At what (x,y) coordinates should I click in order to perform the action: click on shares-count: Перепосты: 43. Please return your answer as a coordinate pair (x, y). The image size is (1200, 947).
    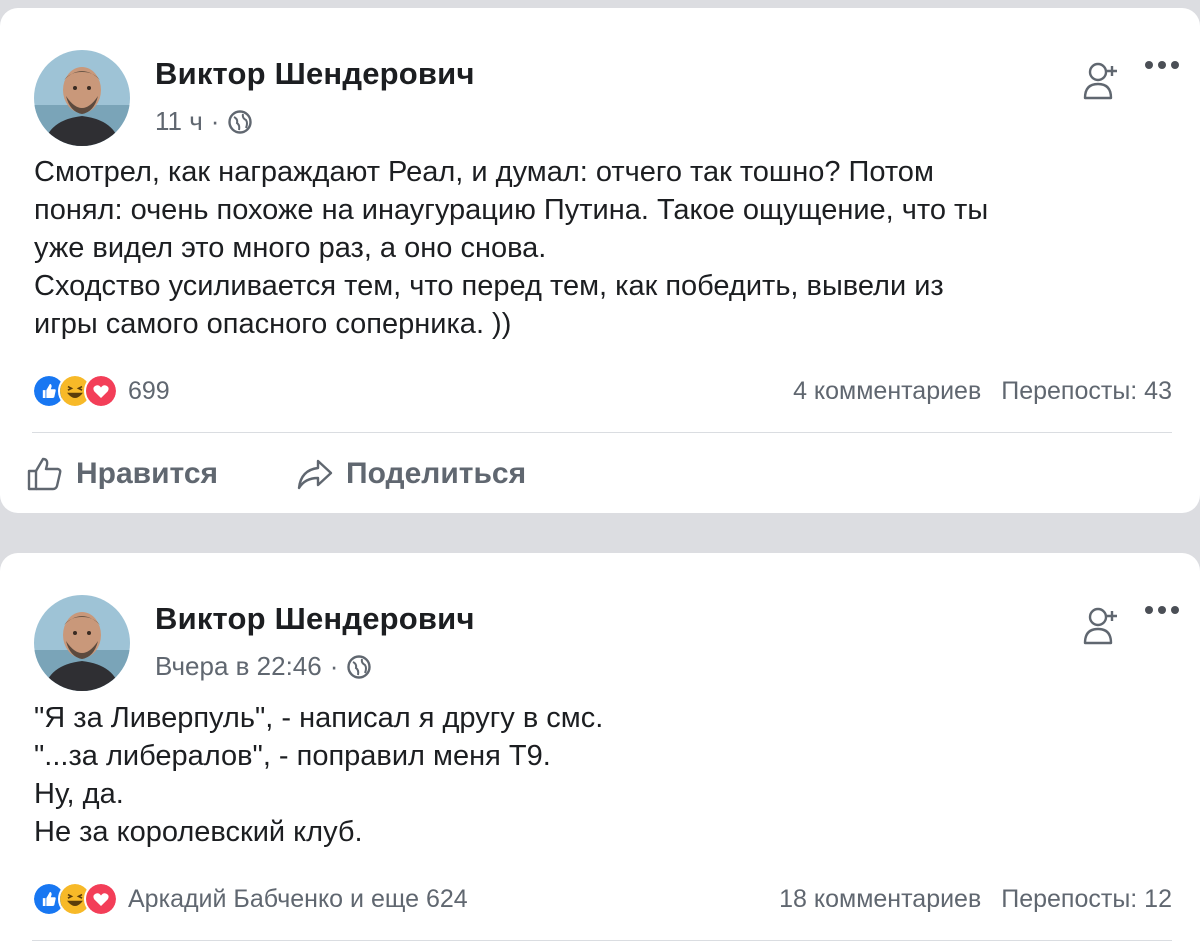
    Looking at the image, I should click on (1086, 391).